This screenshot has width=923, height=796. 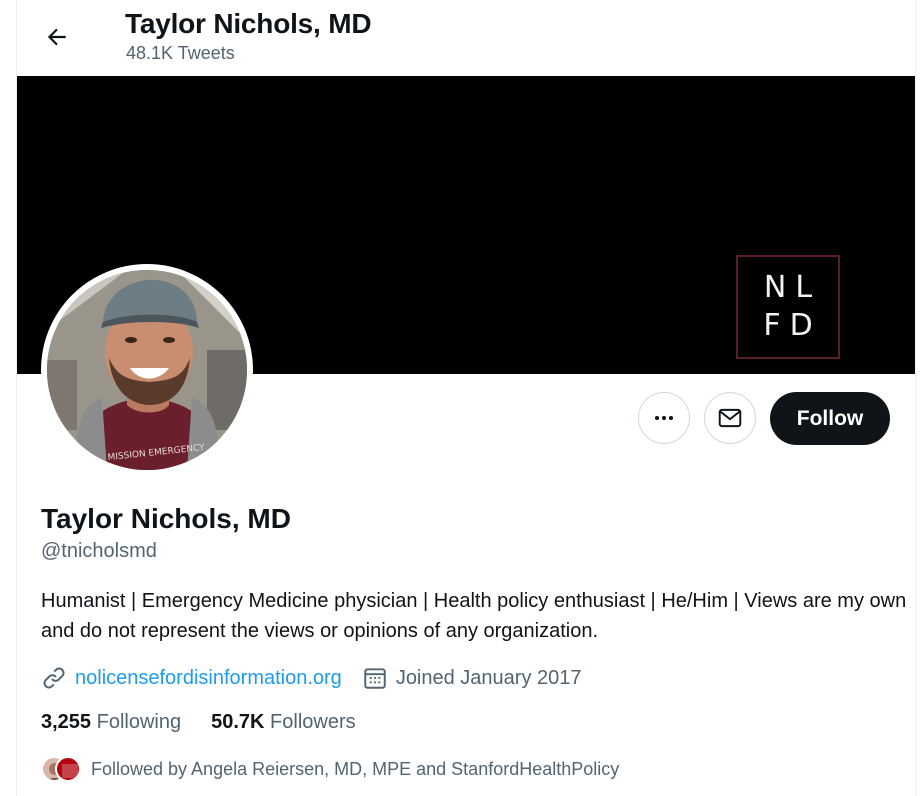 What do you see at coordinates (68, 769) in the screenshot?
I see `follower-avatar` at bounding box center [68, 769].